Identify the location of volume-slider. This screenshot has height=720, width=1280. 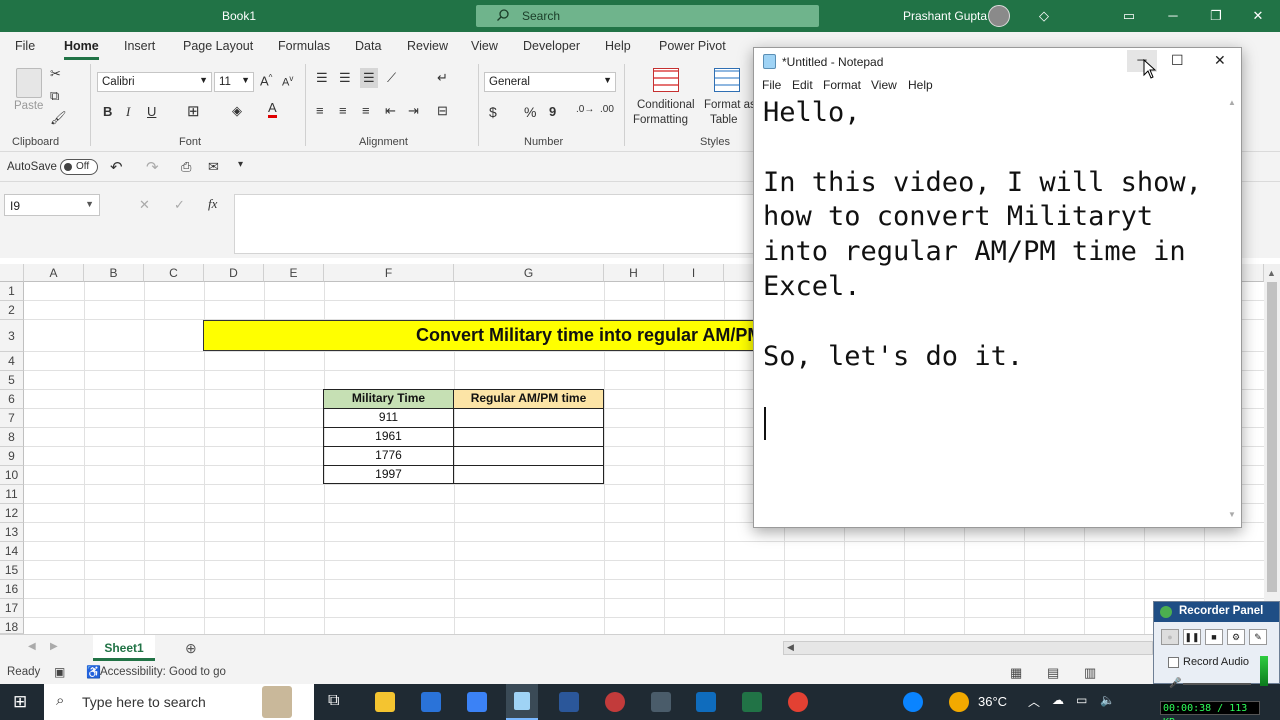
(1217, 684).